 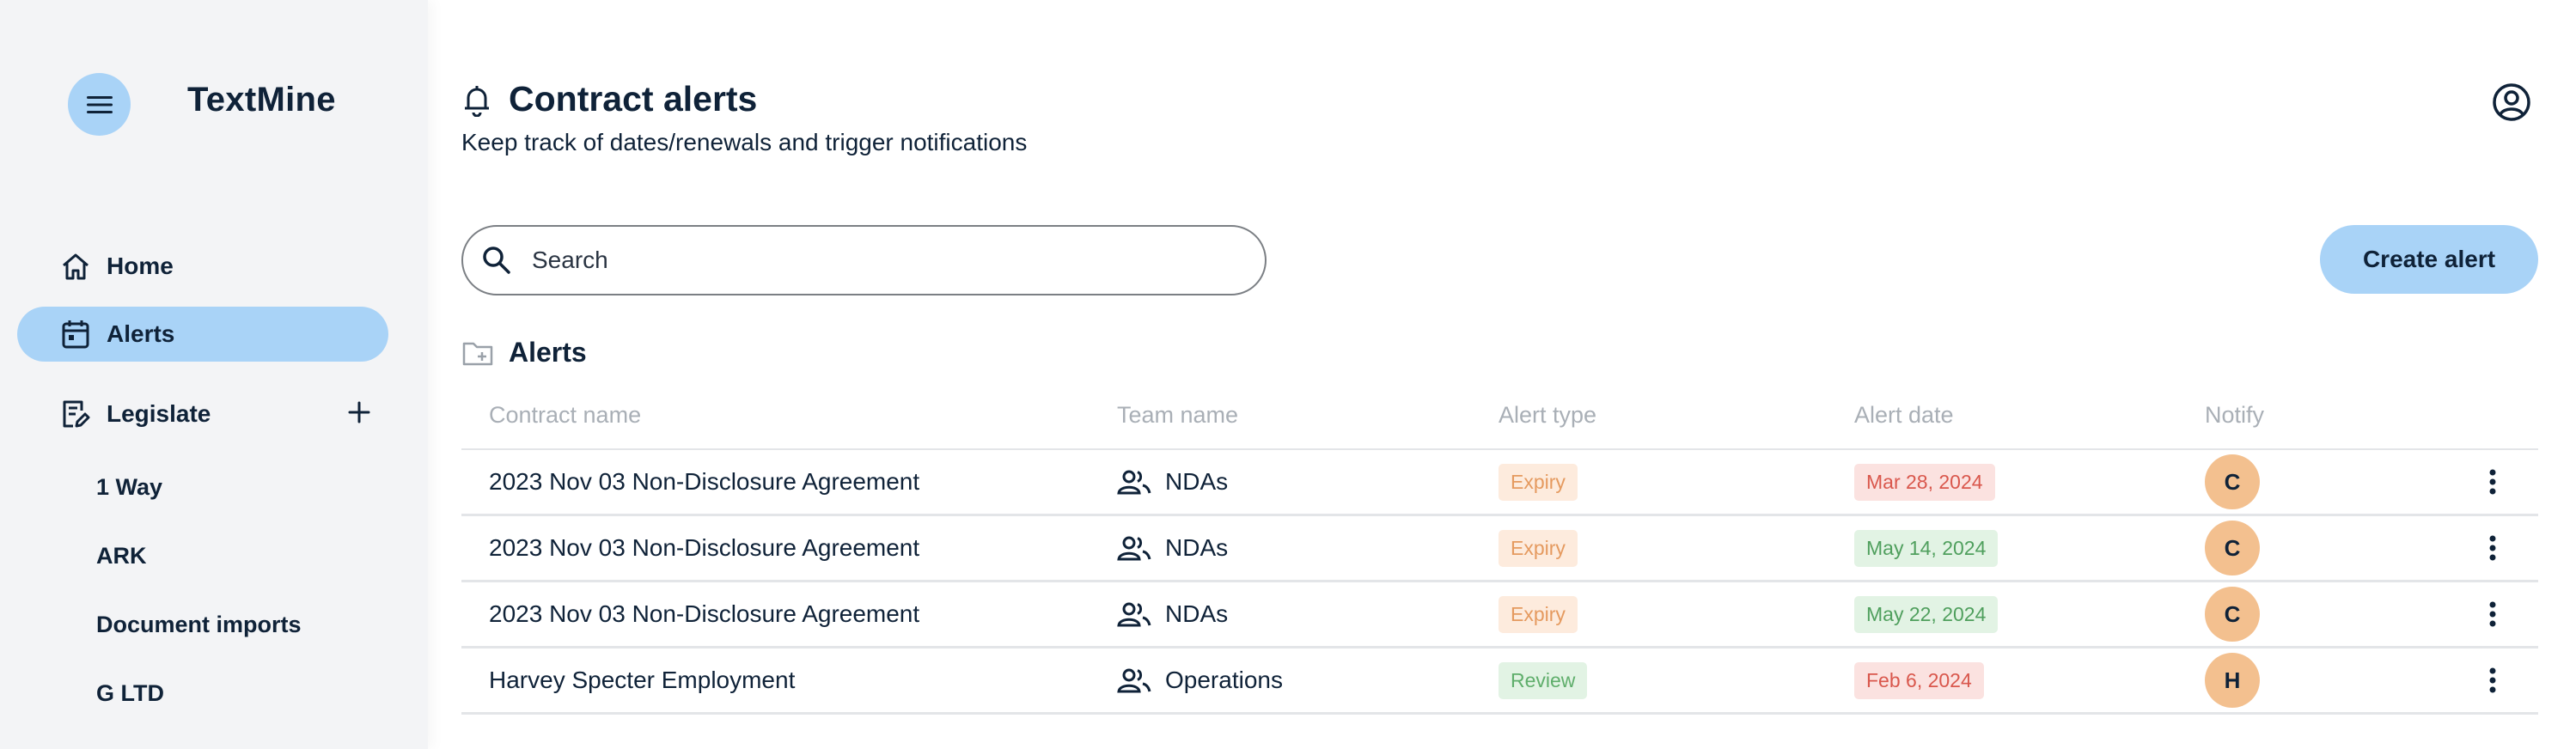 I want to click on team-name-label: Operations, so click(x=1224, y=680).